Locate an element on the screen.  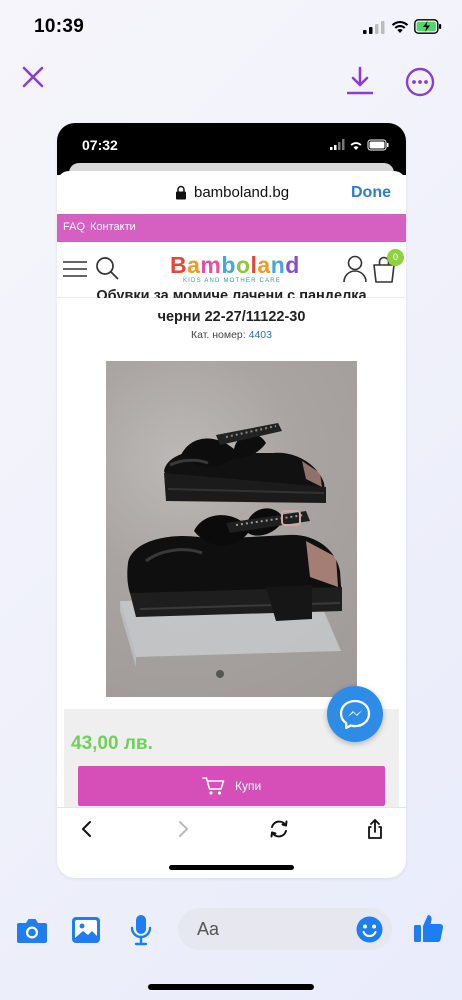
microphone-icon is located at coordinates (141, 930).